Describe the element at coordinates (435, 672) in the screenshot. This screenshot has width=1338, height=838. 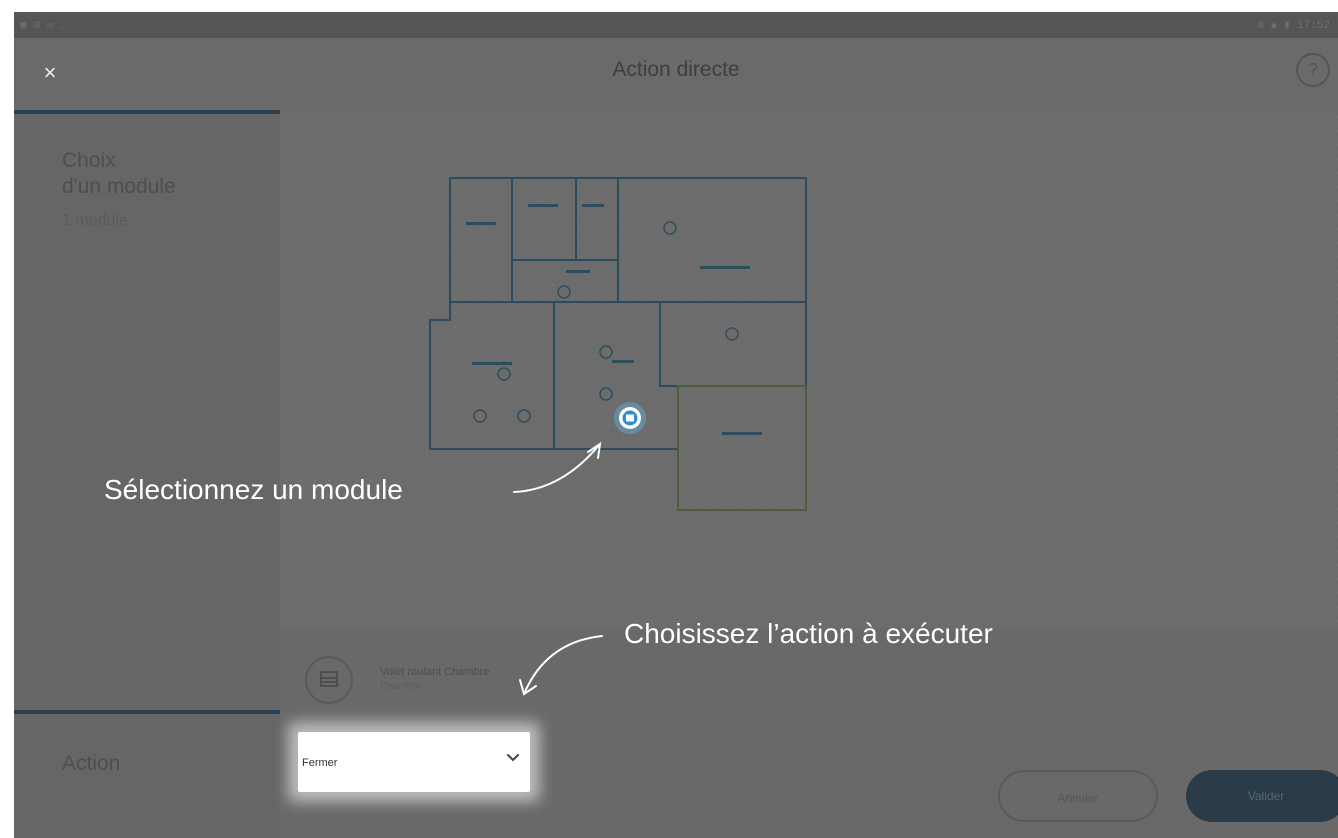
I see `module-name: Volet roulant Chambre` at that location.